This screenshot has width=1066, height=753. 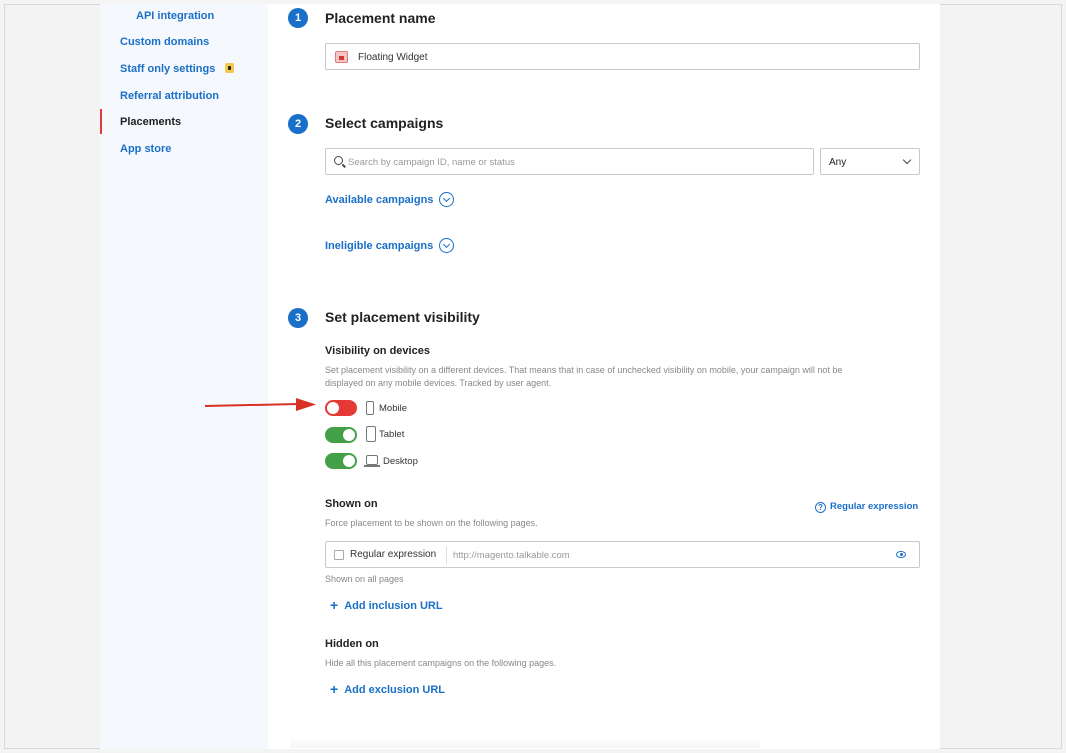 I want to click on inclusion-url-row: Regular expression, so click(x=622, y=554).